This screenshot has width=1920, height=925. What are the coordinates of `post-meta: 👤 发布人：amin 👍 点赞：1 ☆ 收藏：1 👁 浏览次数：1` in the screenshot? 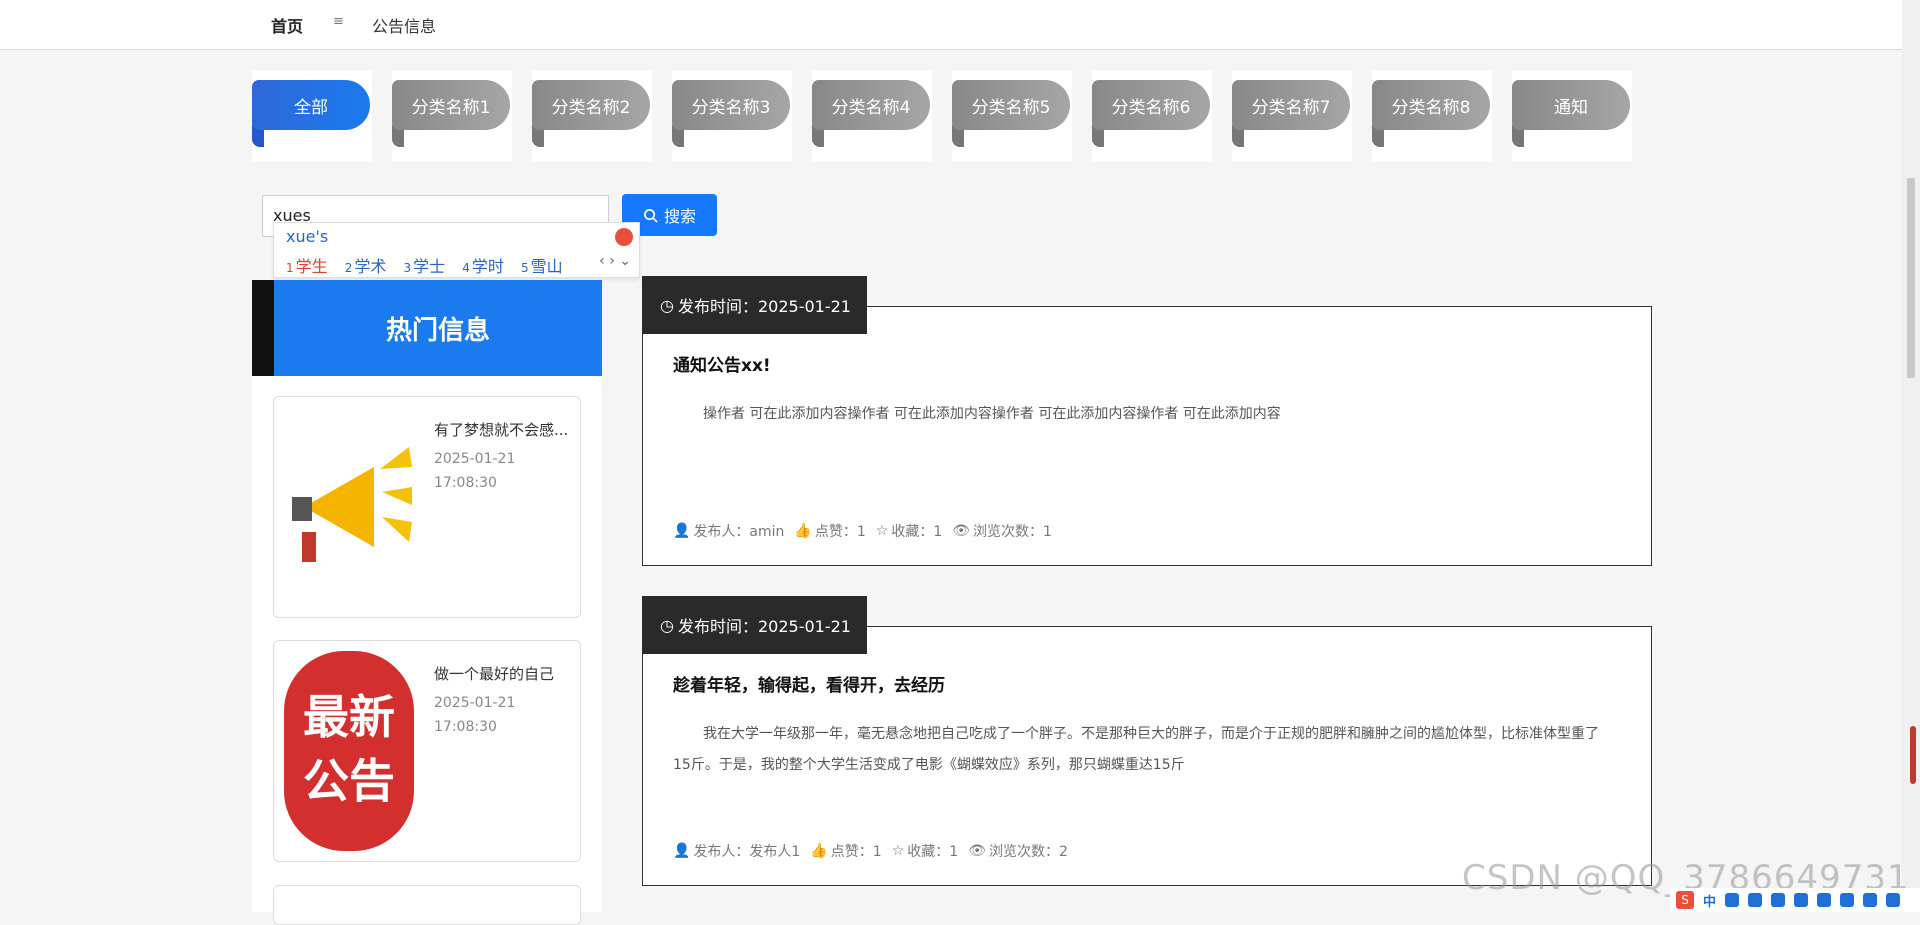 It's located at (864, 531).